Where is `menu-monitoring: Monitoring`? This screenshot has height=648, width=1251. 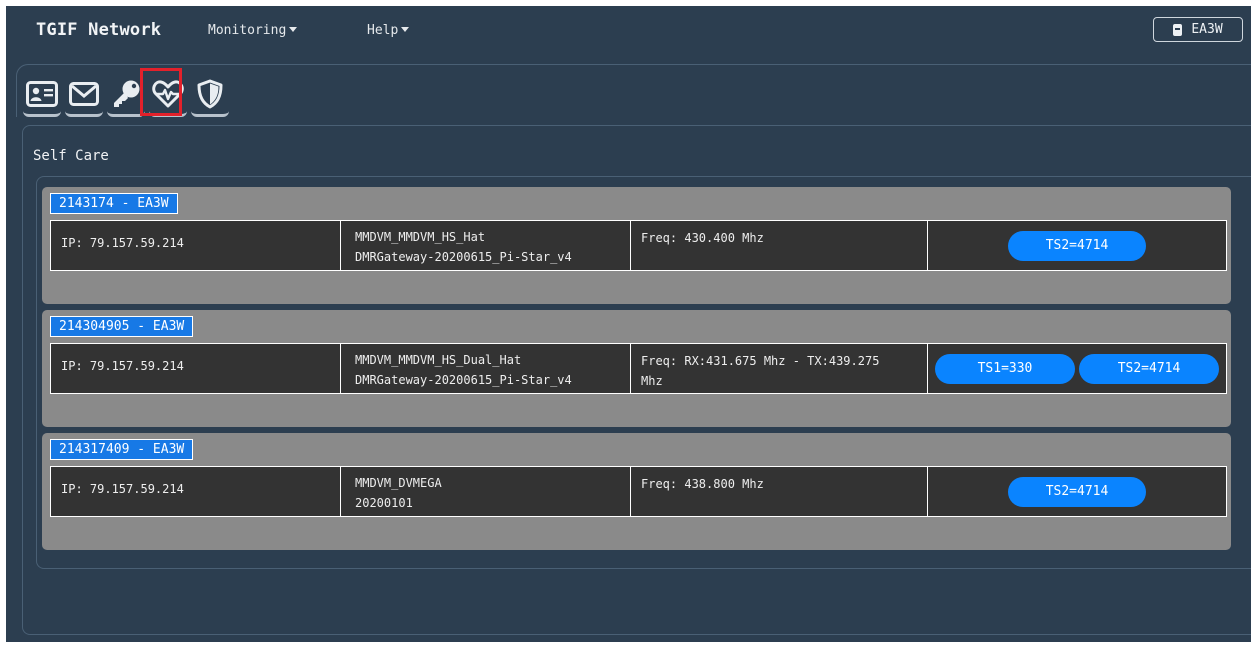 menu-monitoring: Monitoring is located at coordinates (253, 30).